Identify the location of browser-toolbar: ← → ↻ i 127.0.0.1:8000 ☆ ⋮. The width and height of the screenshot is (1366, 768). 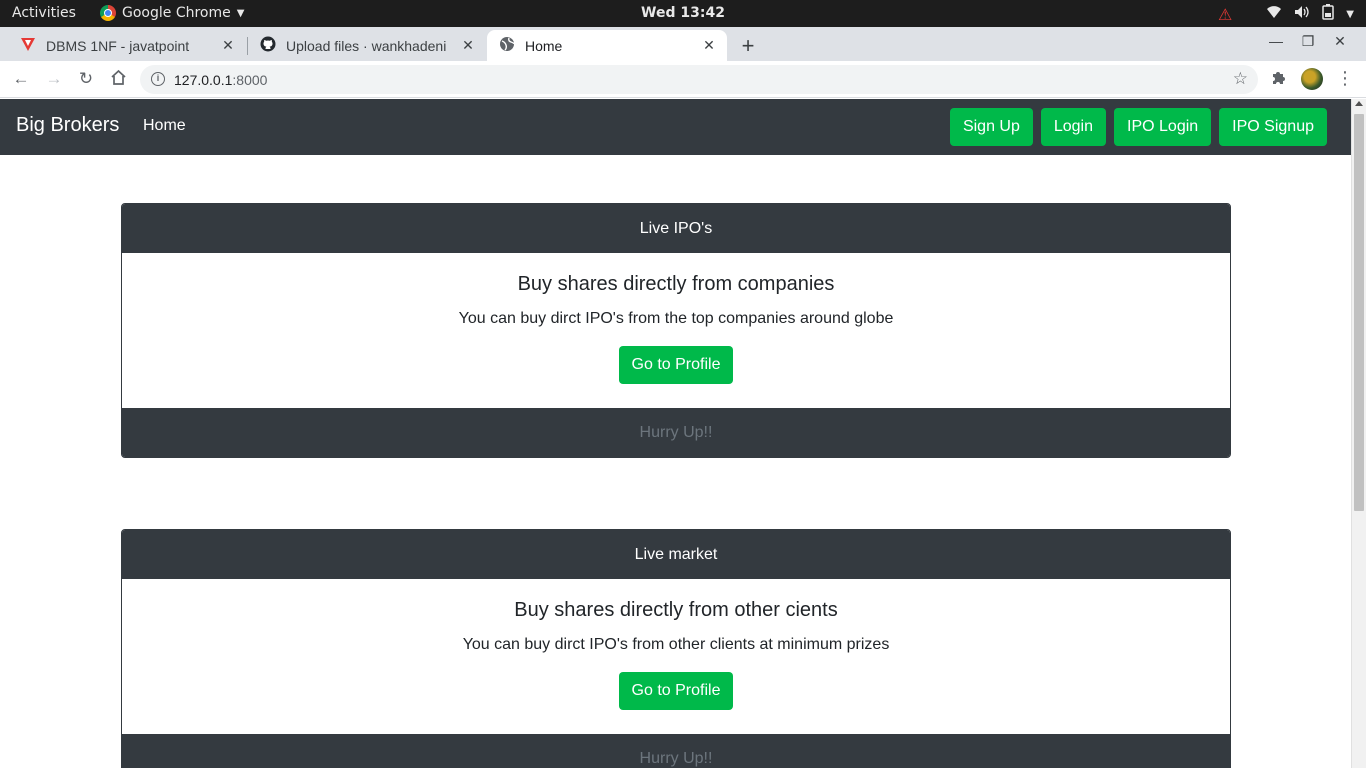
(683, 79).